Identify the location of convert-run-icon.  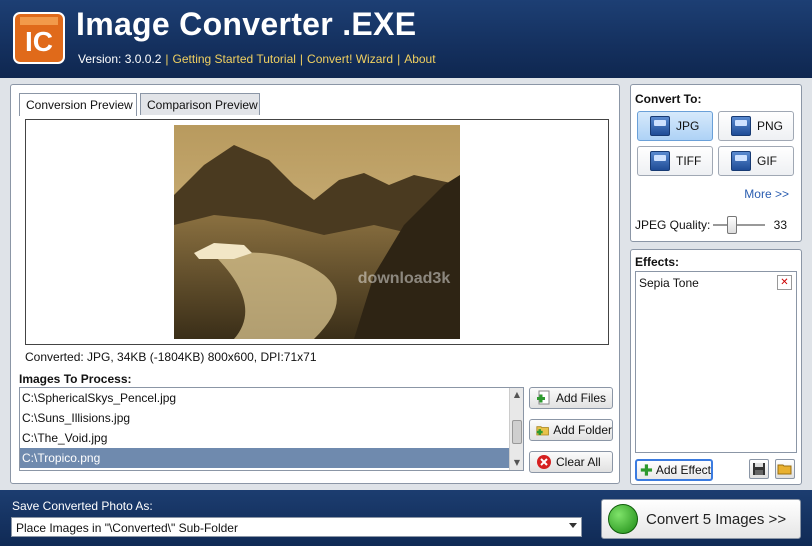
(623, 519).